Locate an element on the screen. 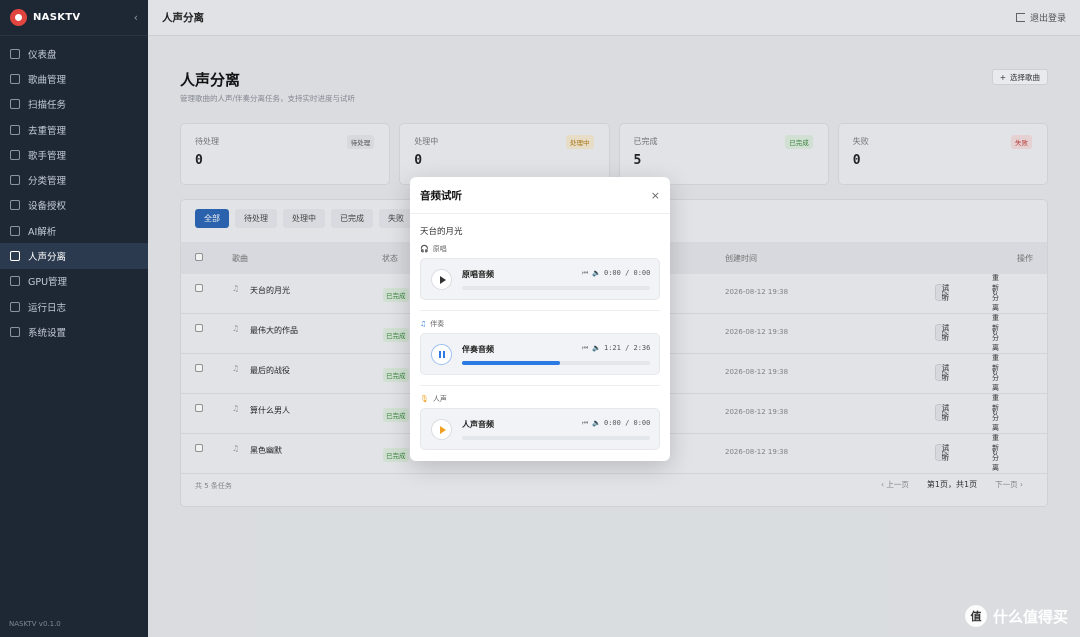  brand: NASKTV ‹ is located at coordinates (74, 18).